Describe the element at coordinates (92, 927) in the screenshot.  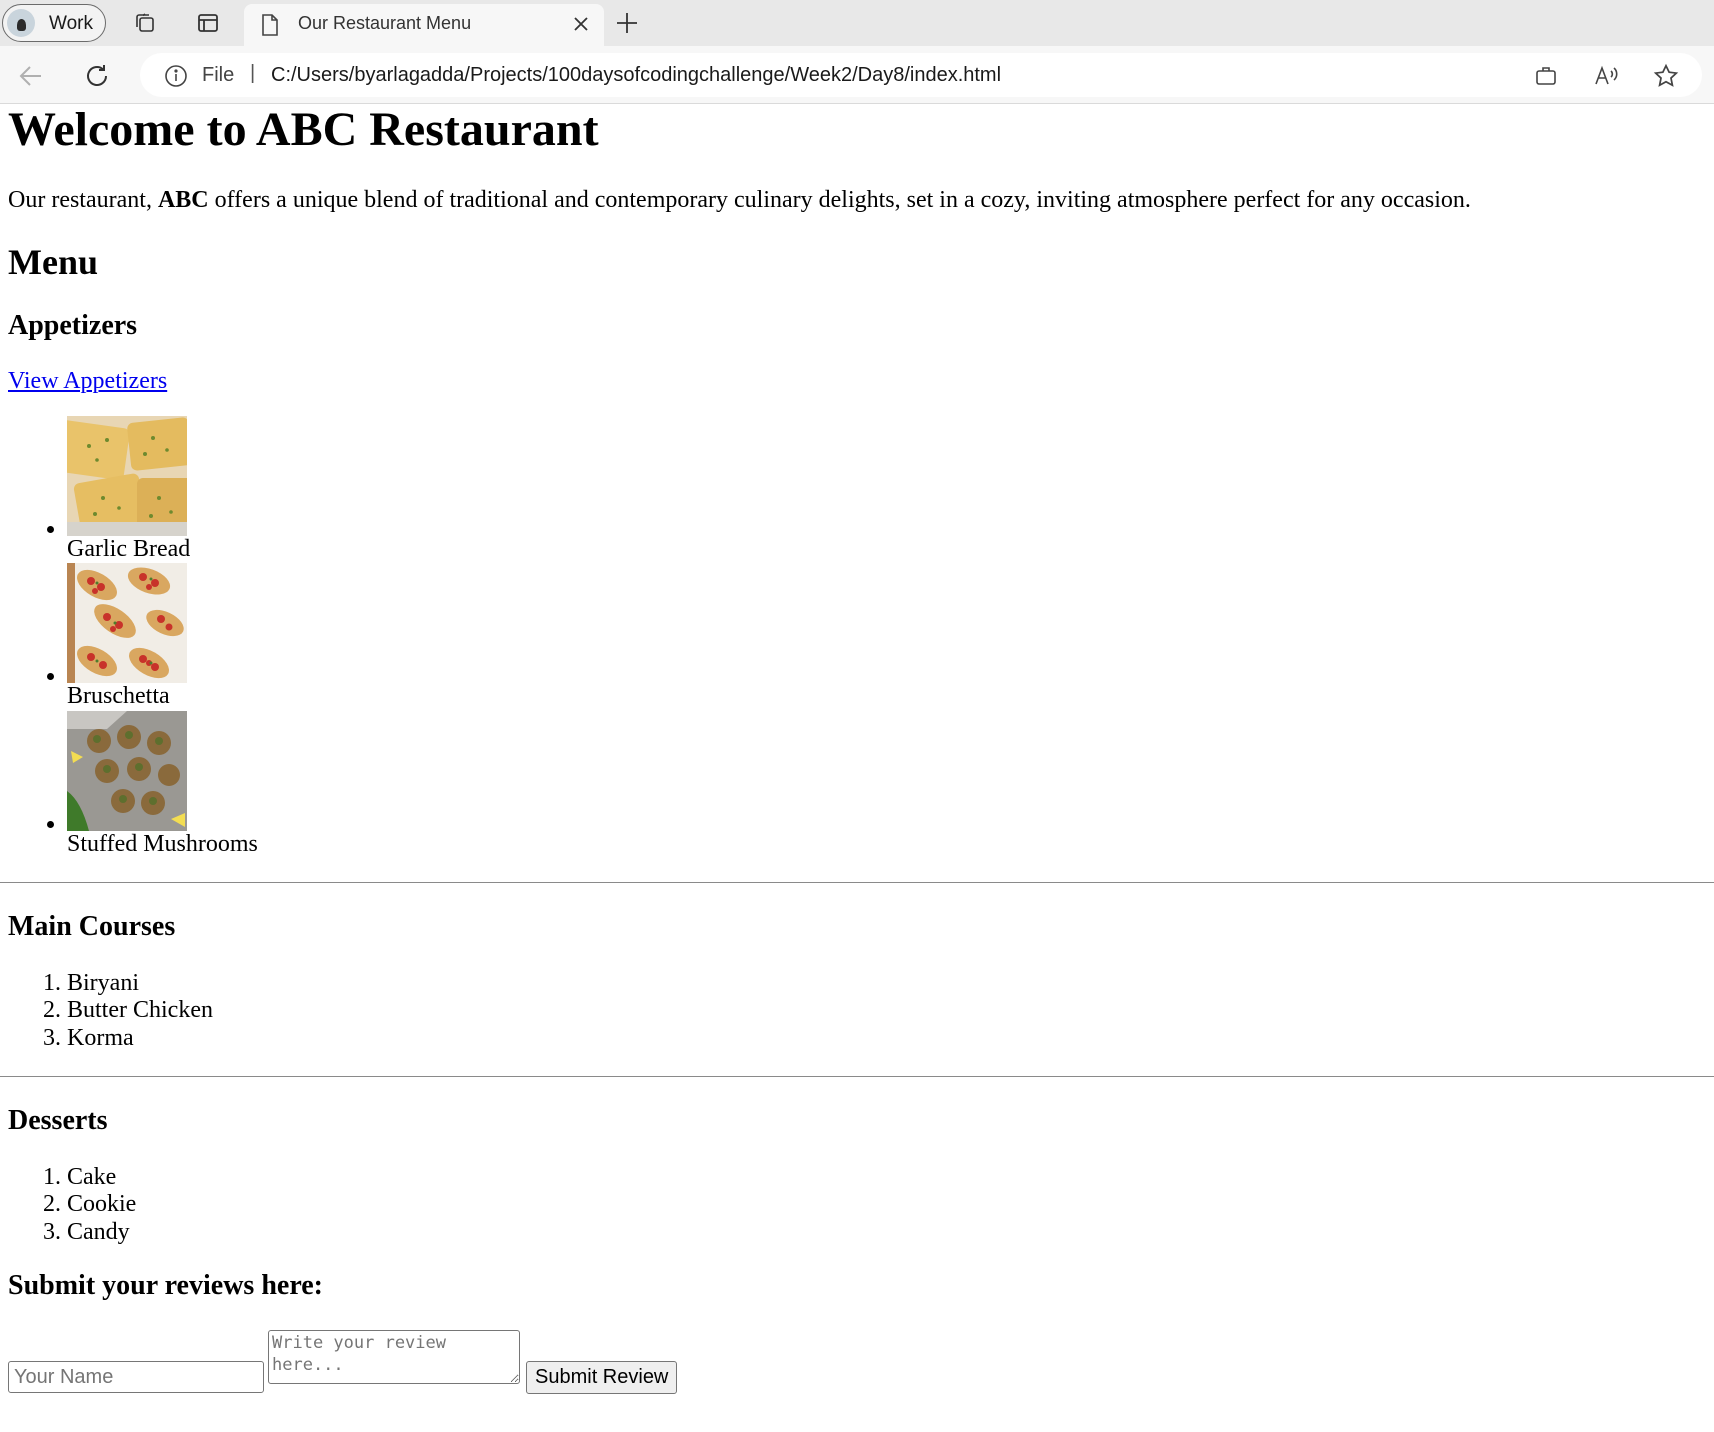
I see `main-courses-heading: Main Courses` at that location.